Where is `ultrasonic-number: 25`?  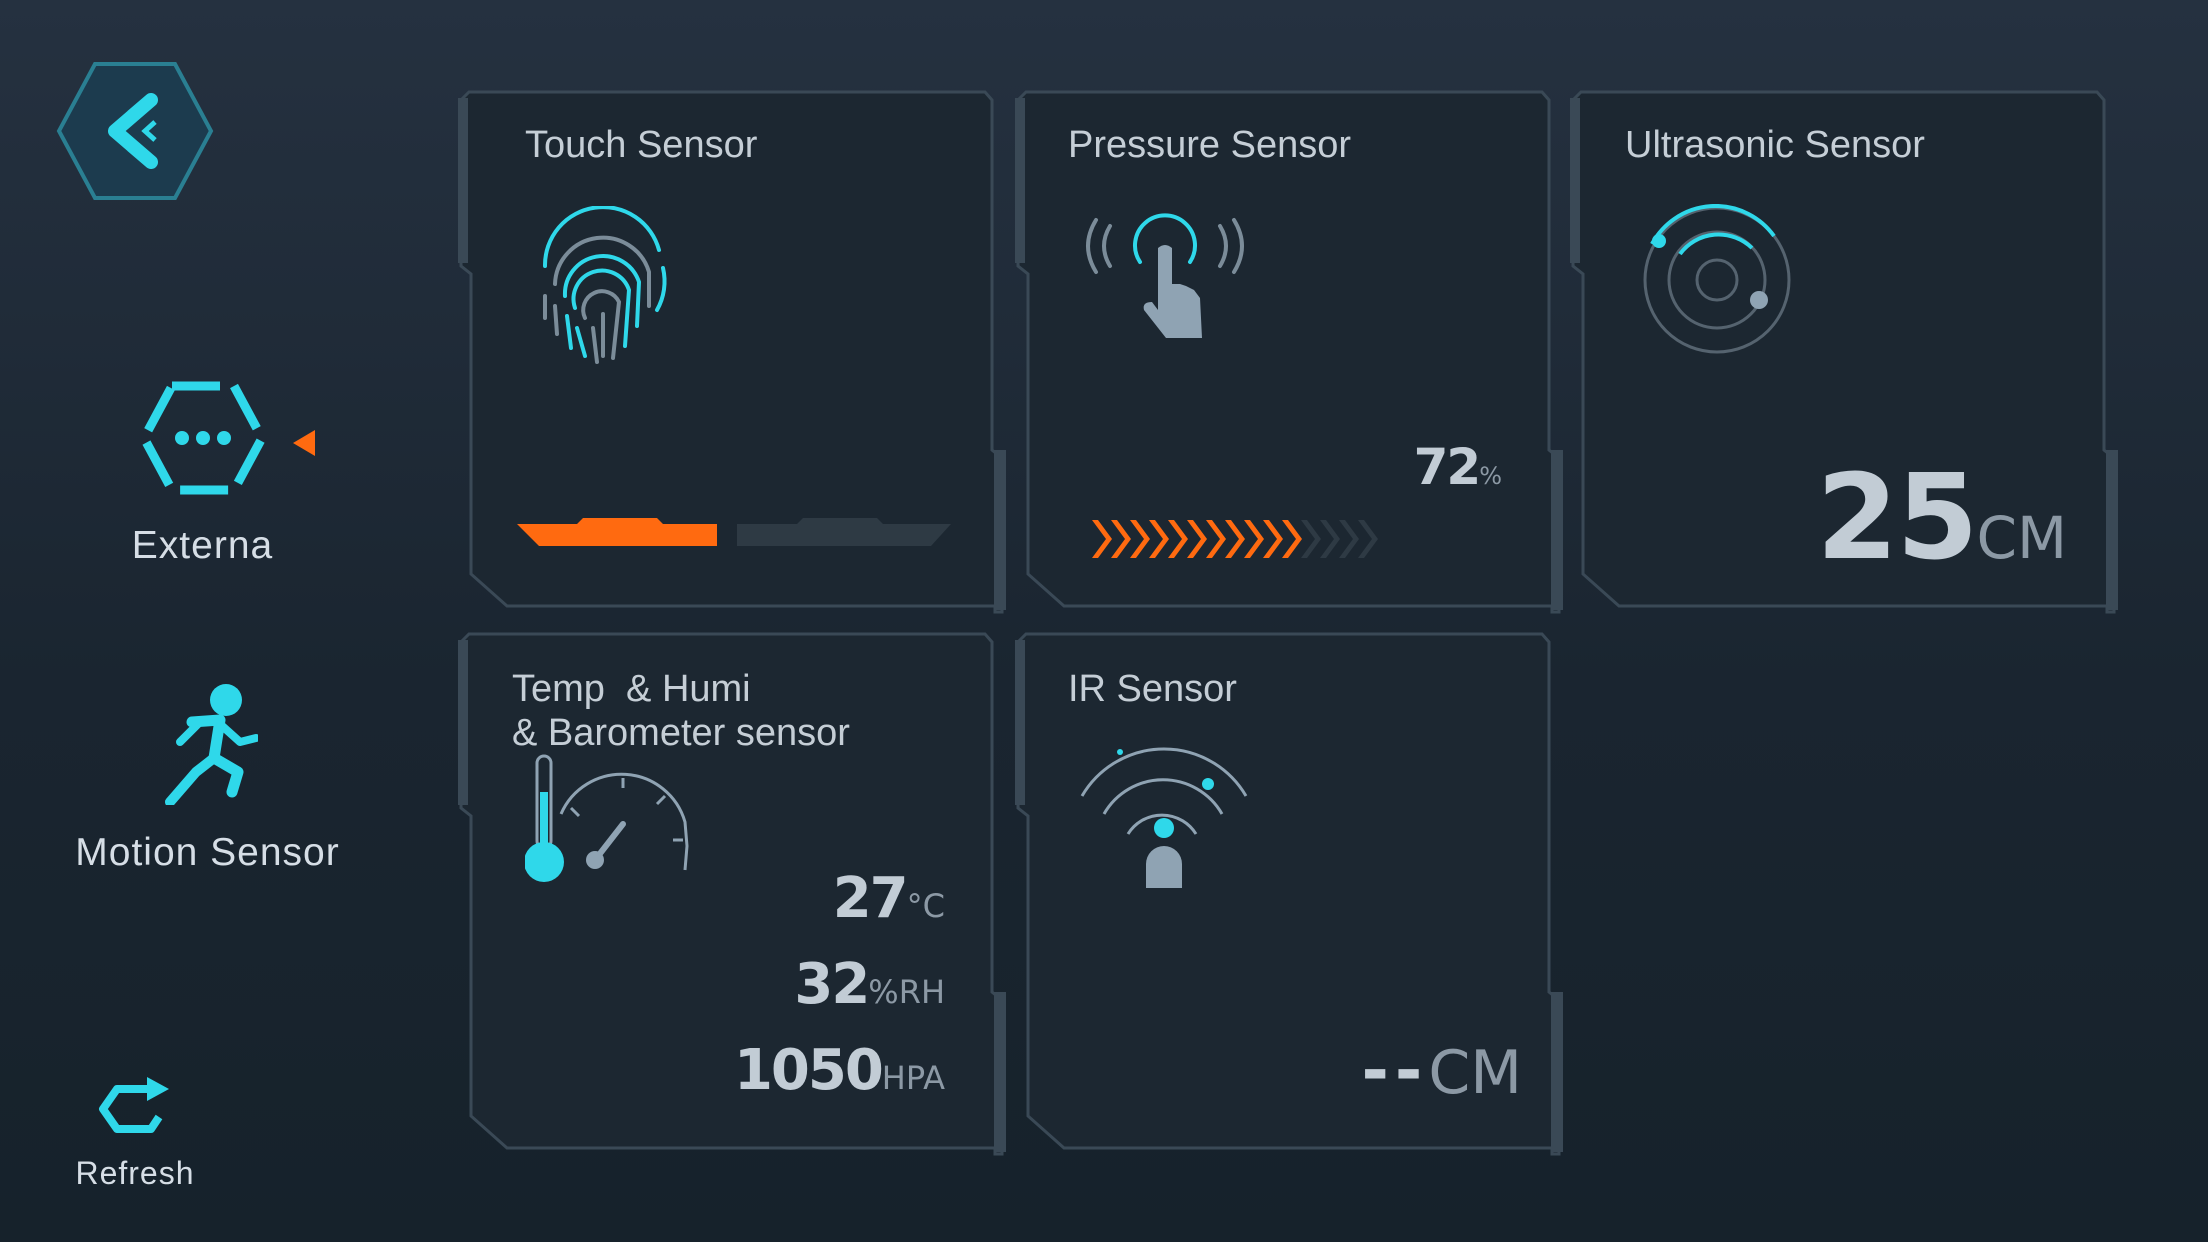 ultrasonic-number: 25 is located at coordinates (1897, 517).